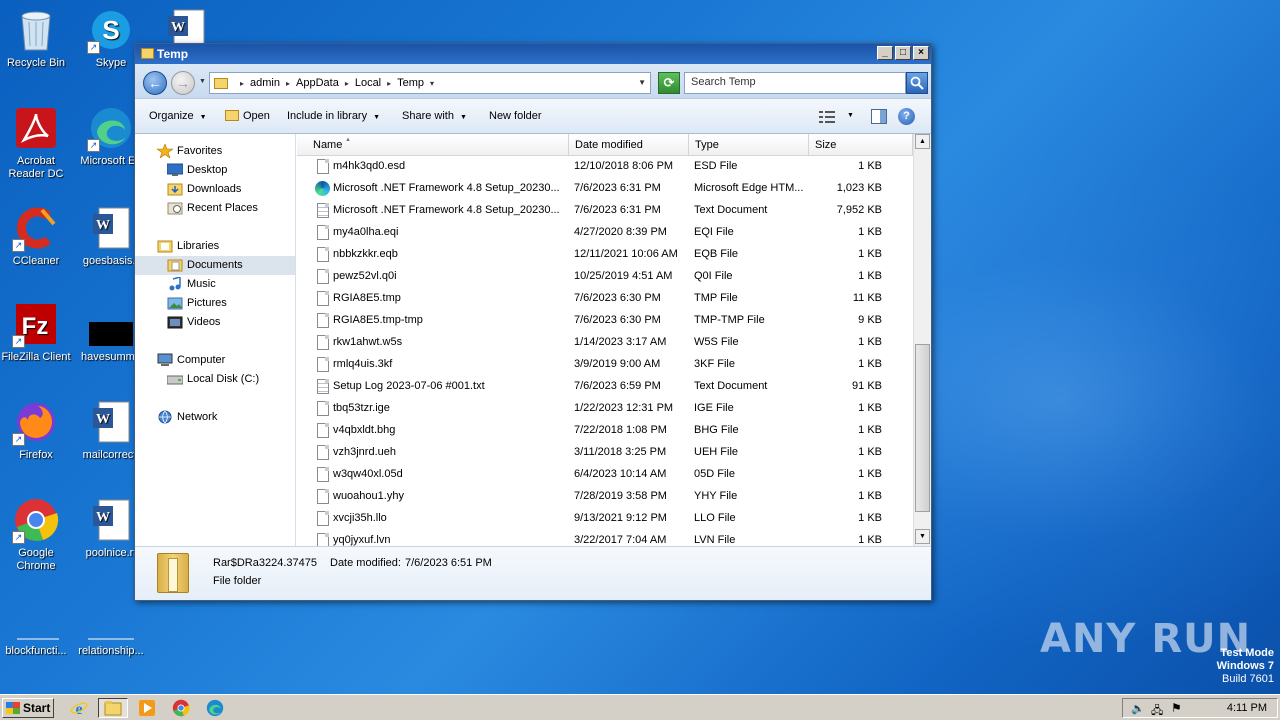 This screenshot has width=1280, height=720. Describe the element at coordinates (37, 38) in the screenshot. I see `desktop-icon-recycle-bin: Recycle Bin` at that location.